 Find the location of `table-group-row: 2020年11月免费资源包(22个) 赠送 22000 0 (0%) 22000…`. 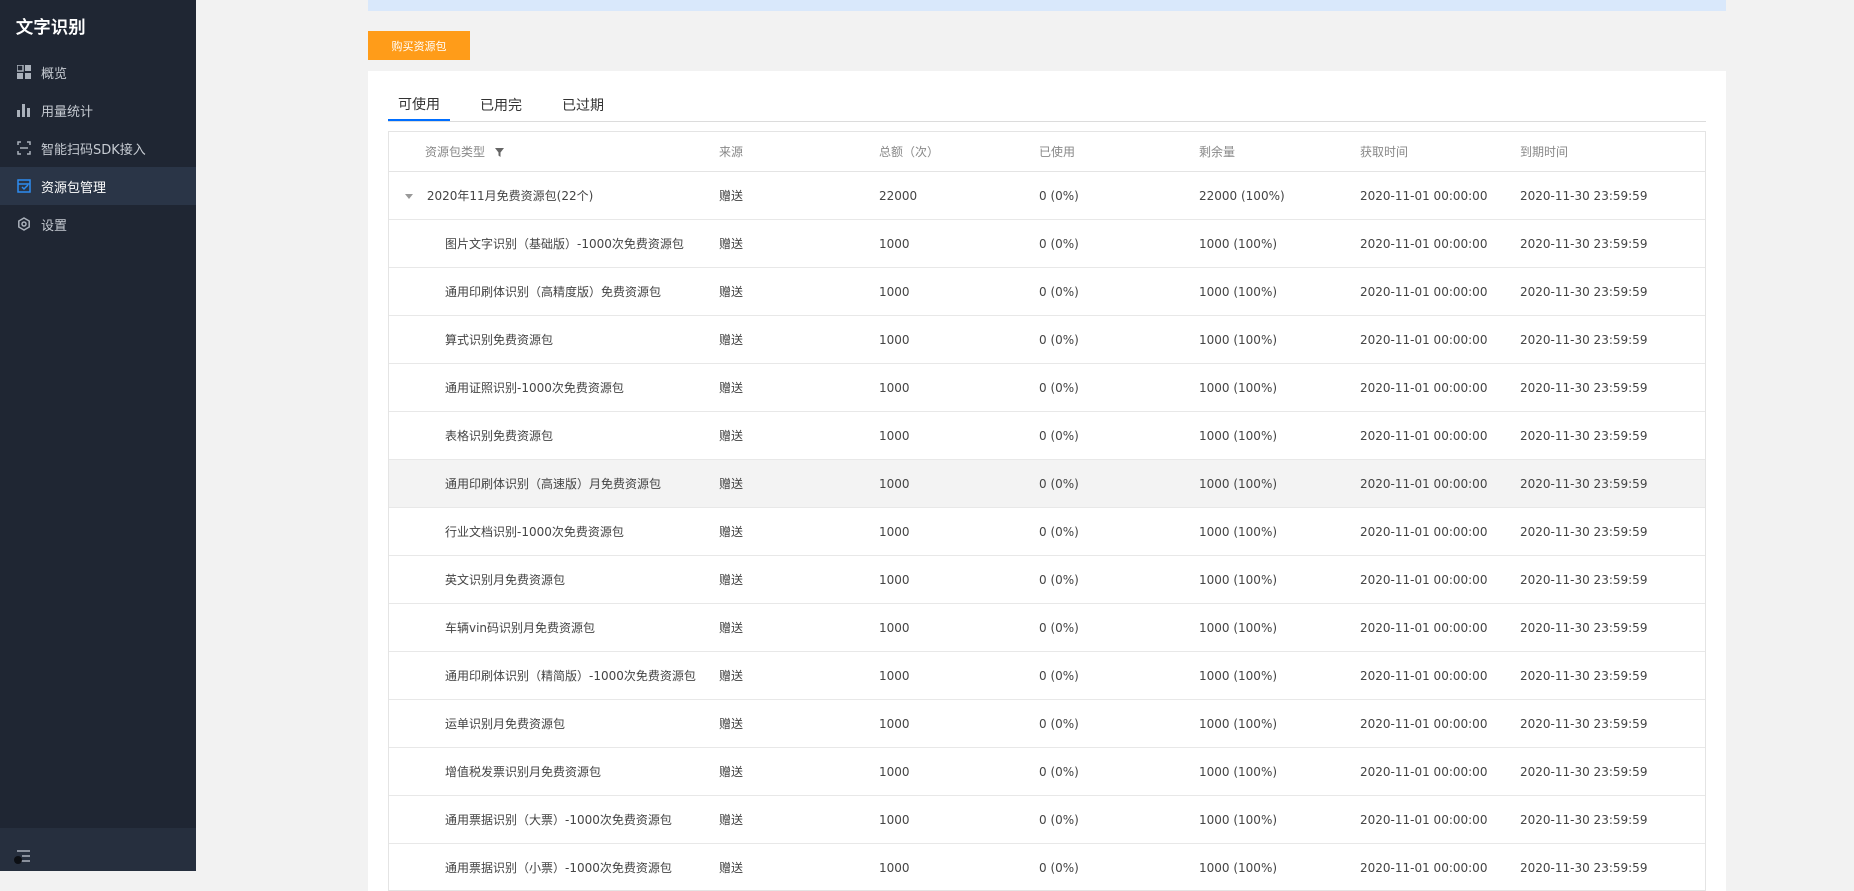

table-group-row: 2020年11月免费资源包(22个) 赠送 22000 0 (0%) 22000… is located at coordinates (1047, 196).